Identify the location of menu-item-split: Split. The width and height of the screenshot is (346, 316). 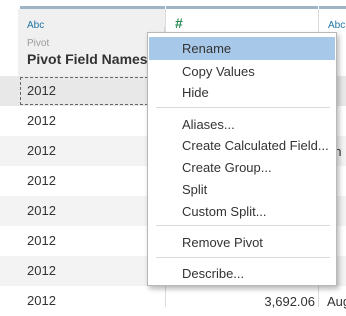
(242, 189).